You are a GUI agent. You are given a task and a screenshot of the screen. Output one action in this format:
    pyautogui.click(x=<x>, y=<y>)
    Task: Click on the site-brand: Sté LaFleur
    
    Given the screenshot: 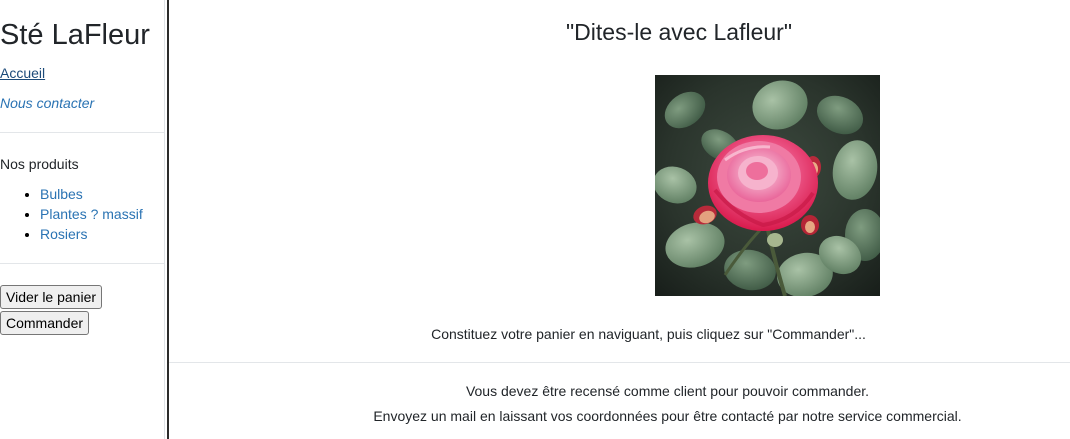 What is the action you would take?
    pyautogui.click(x=75, y=35)
    